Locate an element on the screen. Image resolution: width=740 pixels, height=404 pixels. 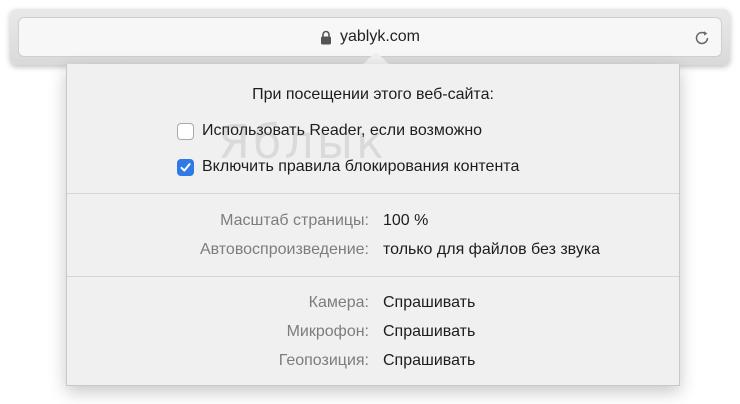
reader-option: Использовать Reader, если возможно is located at coordinates (329, 131).